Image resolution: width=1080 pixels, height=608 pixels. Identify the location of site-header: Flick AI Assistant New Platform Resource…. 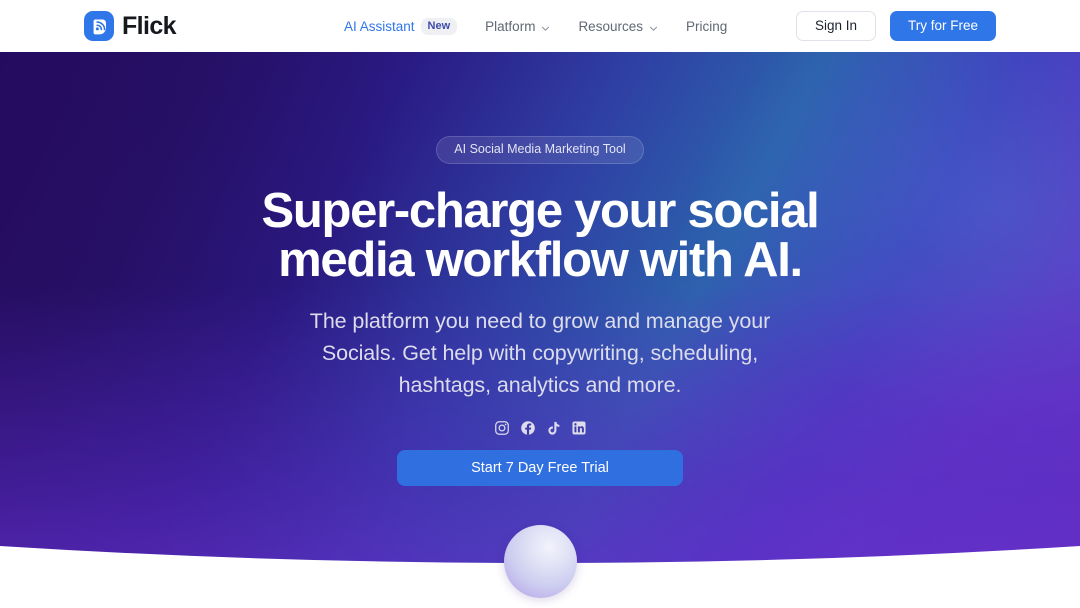
(540, 26).